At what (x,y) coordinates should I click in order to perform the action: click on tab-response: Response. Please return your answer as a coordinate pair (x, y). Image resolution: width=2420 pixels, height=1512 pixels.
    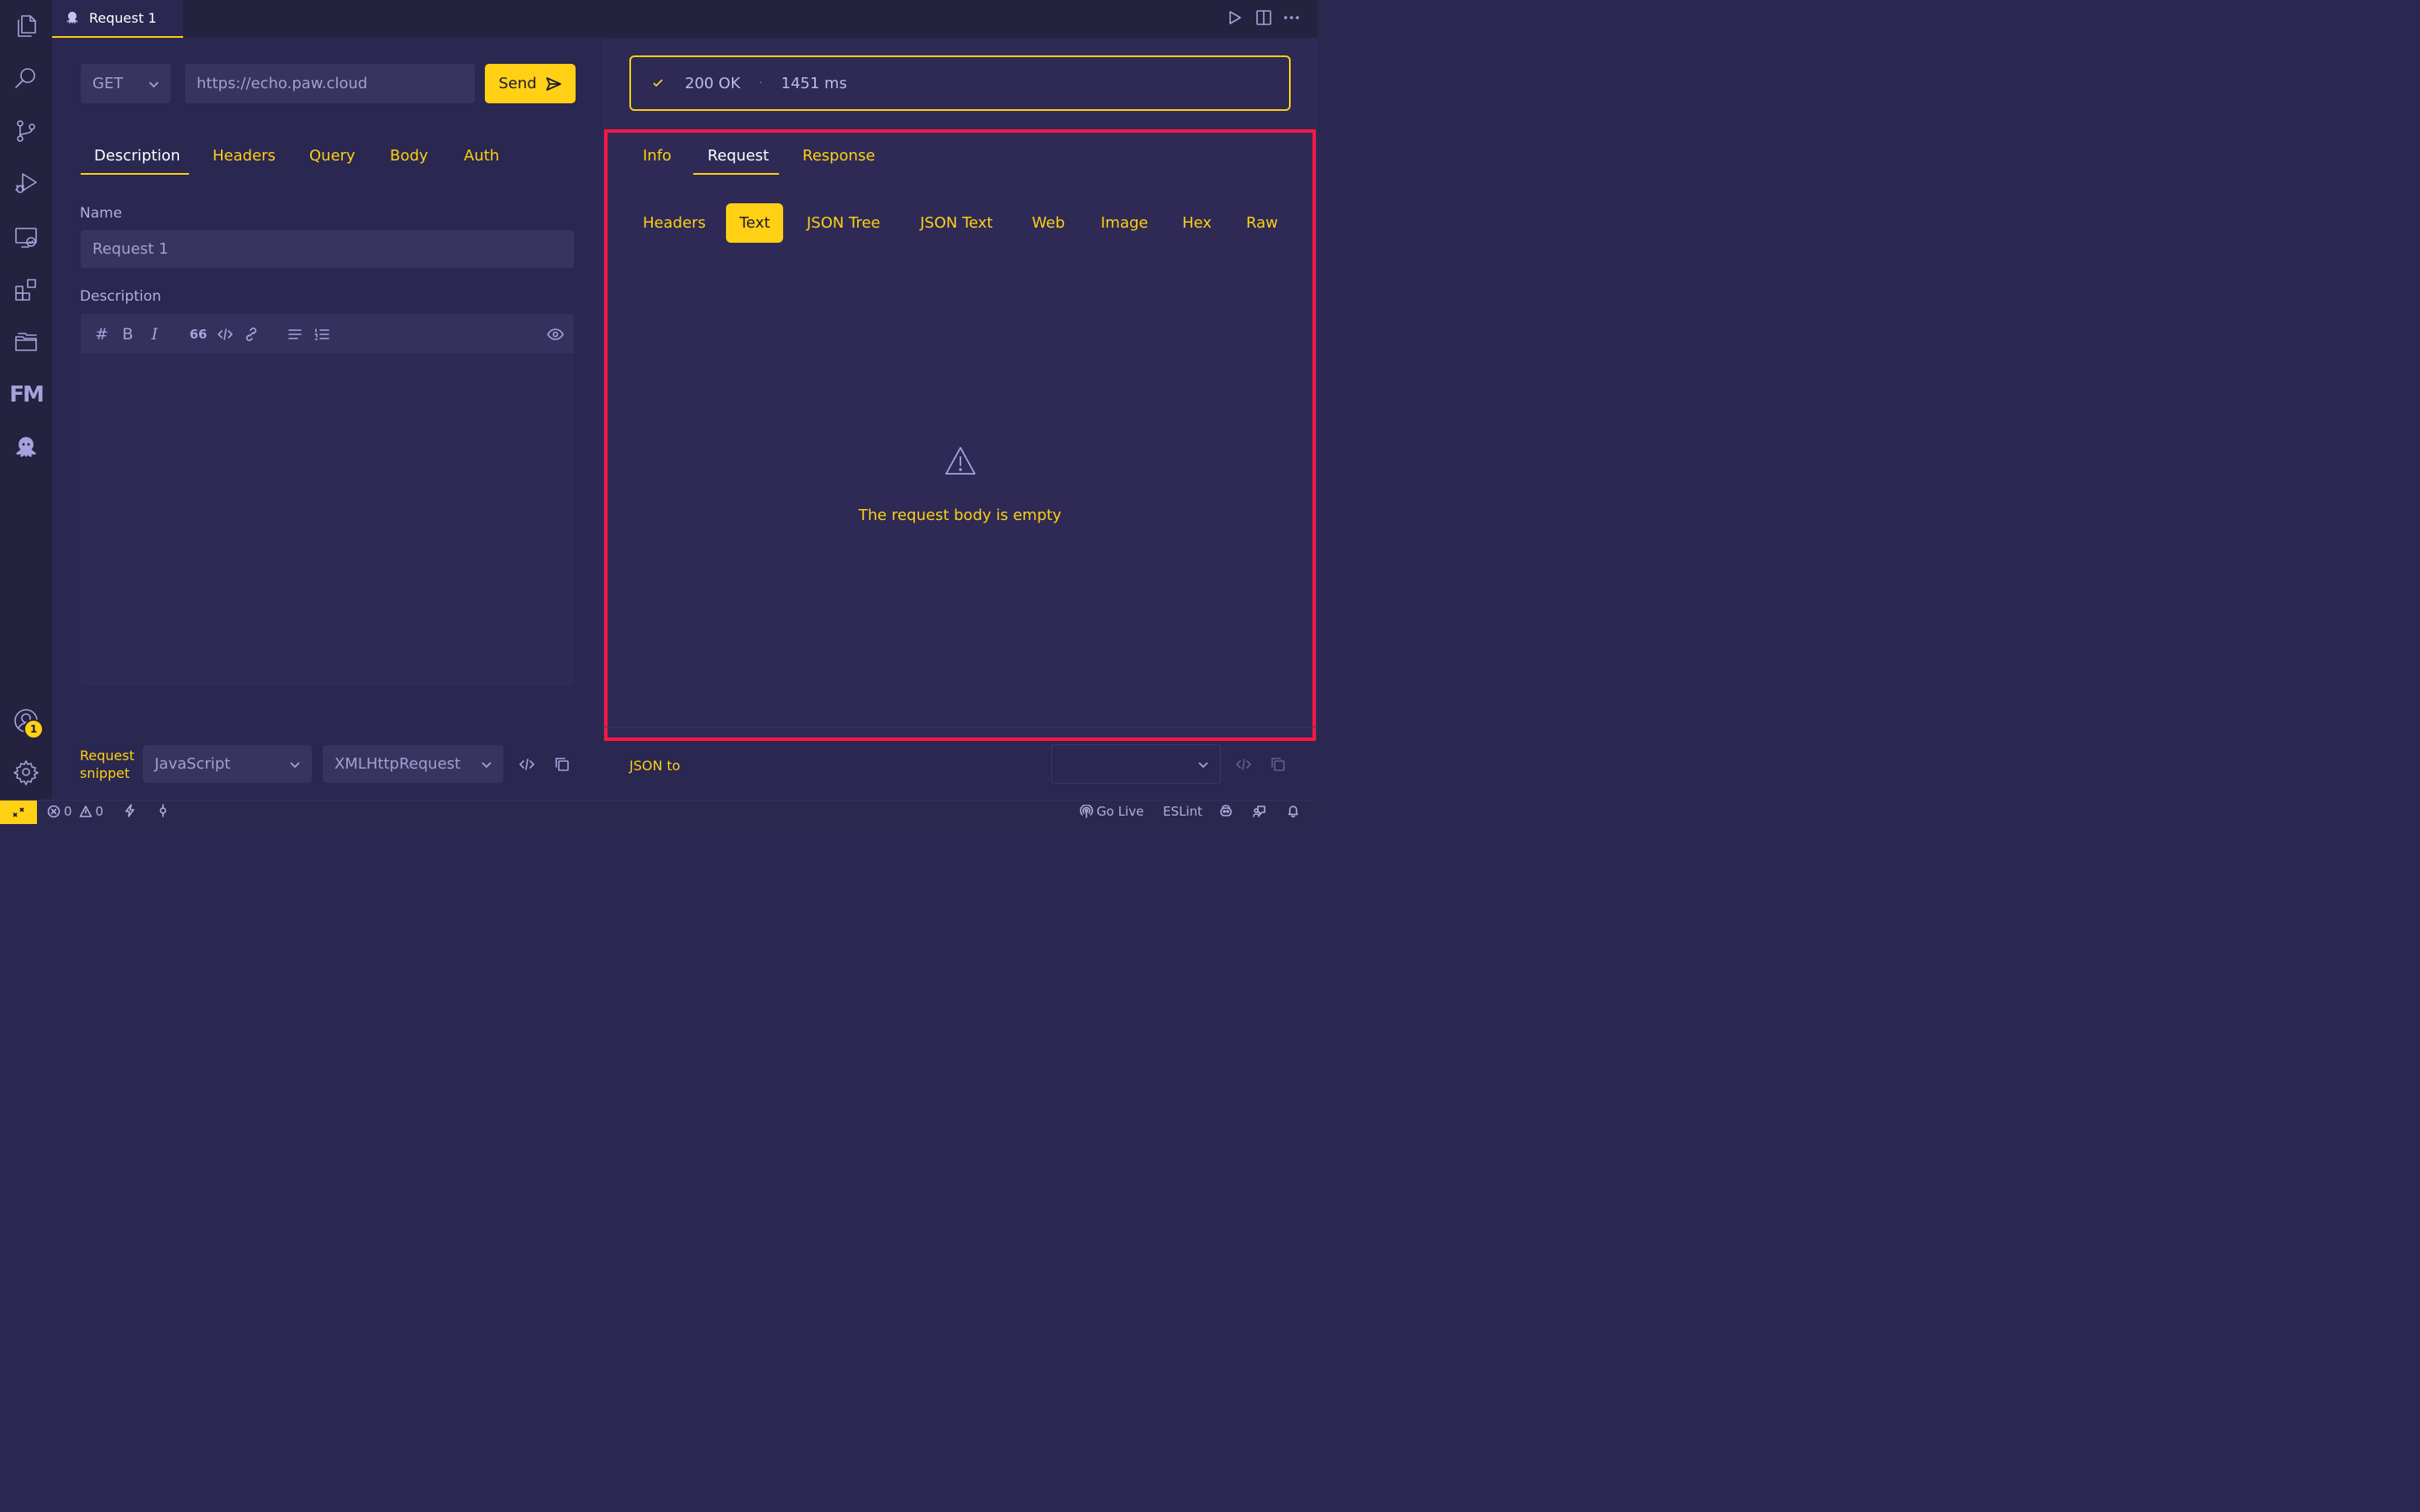
    Looking at the image, I should click on (839, 156).